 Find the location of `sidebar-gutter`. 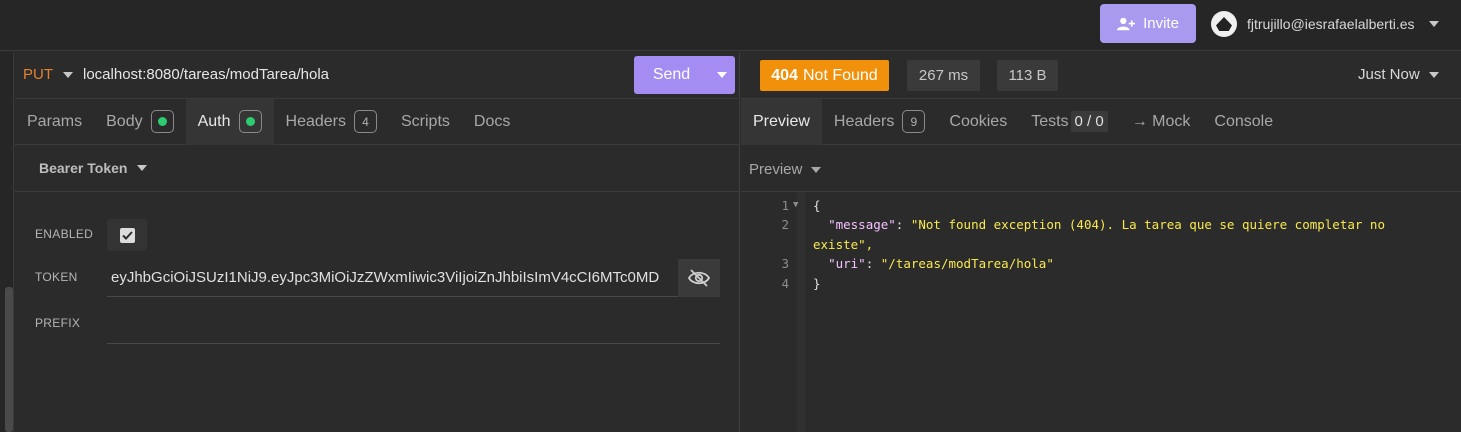

sidebar-gutter is located at coordinates (7, 242).